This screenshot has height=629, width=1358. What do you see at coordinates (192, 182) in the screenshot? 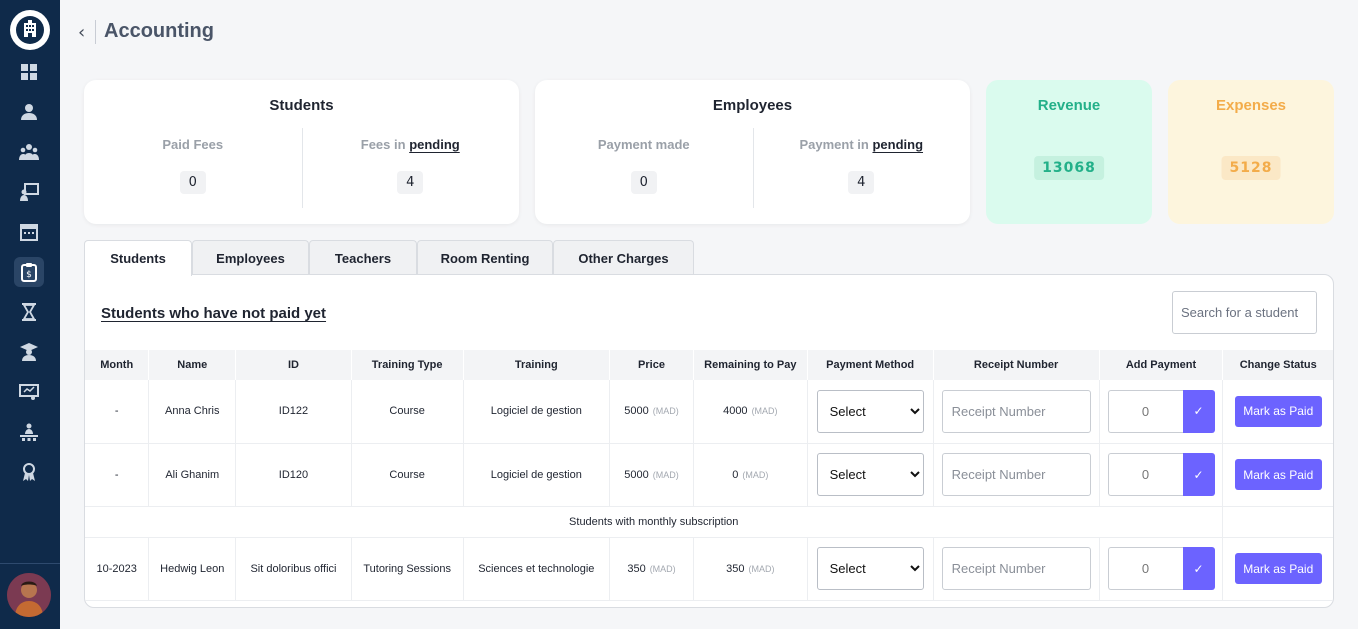
I see `stat-value: 0` at bounding box center [192, 182].